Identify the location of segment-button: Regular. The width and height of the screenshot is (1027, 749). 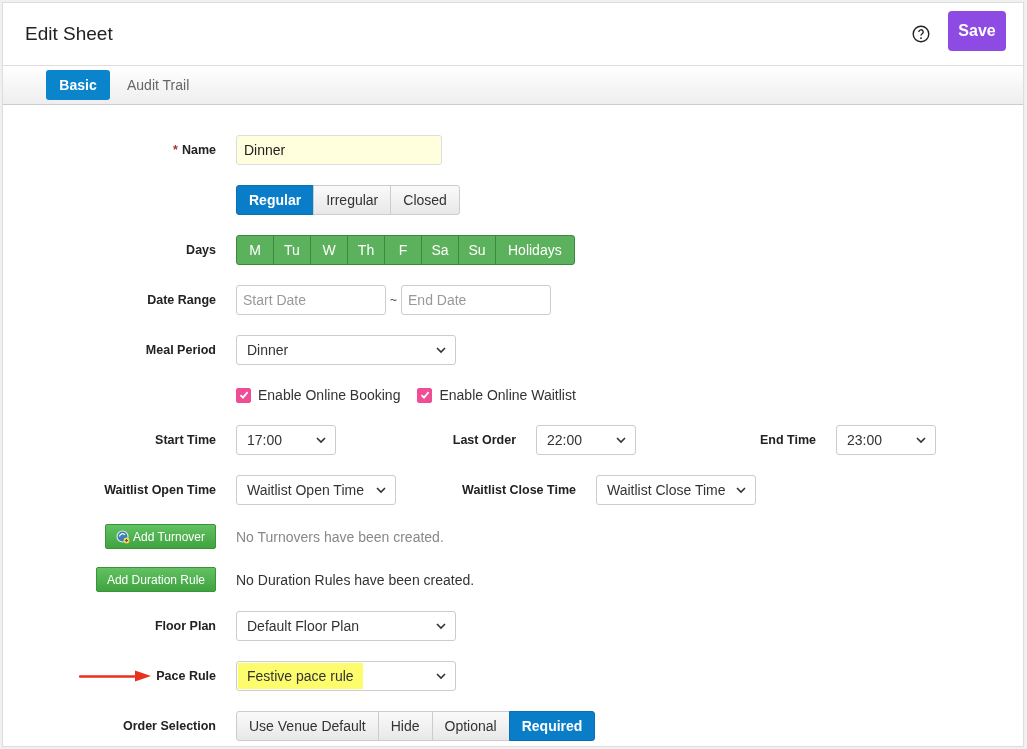
(275, 200).